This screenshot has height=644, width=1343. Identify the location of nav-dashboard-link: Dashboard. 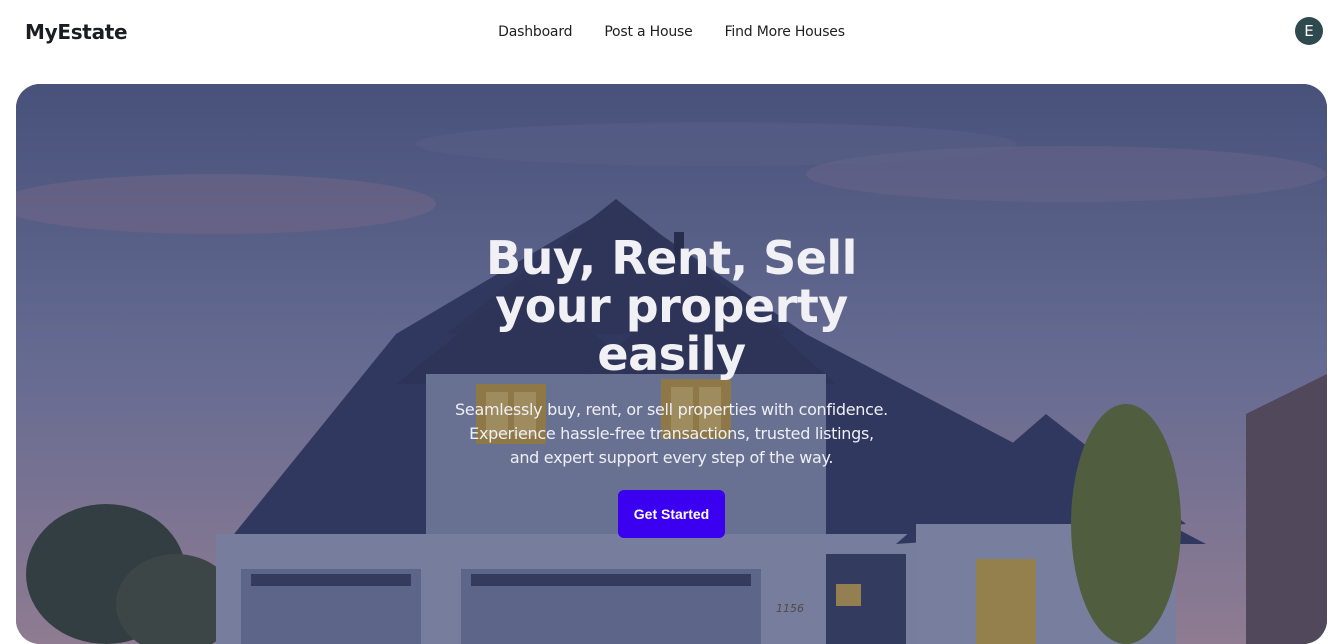
(535, 32).